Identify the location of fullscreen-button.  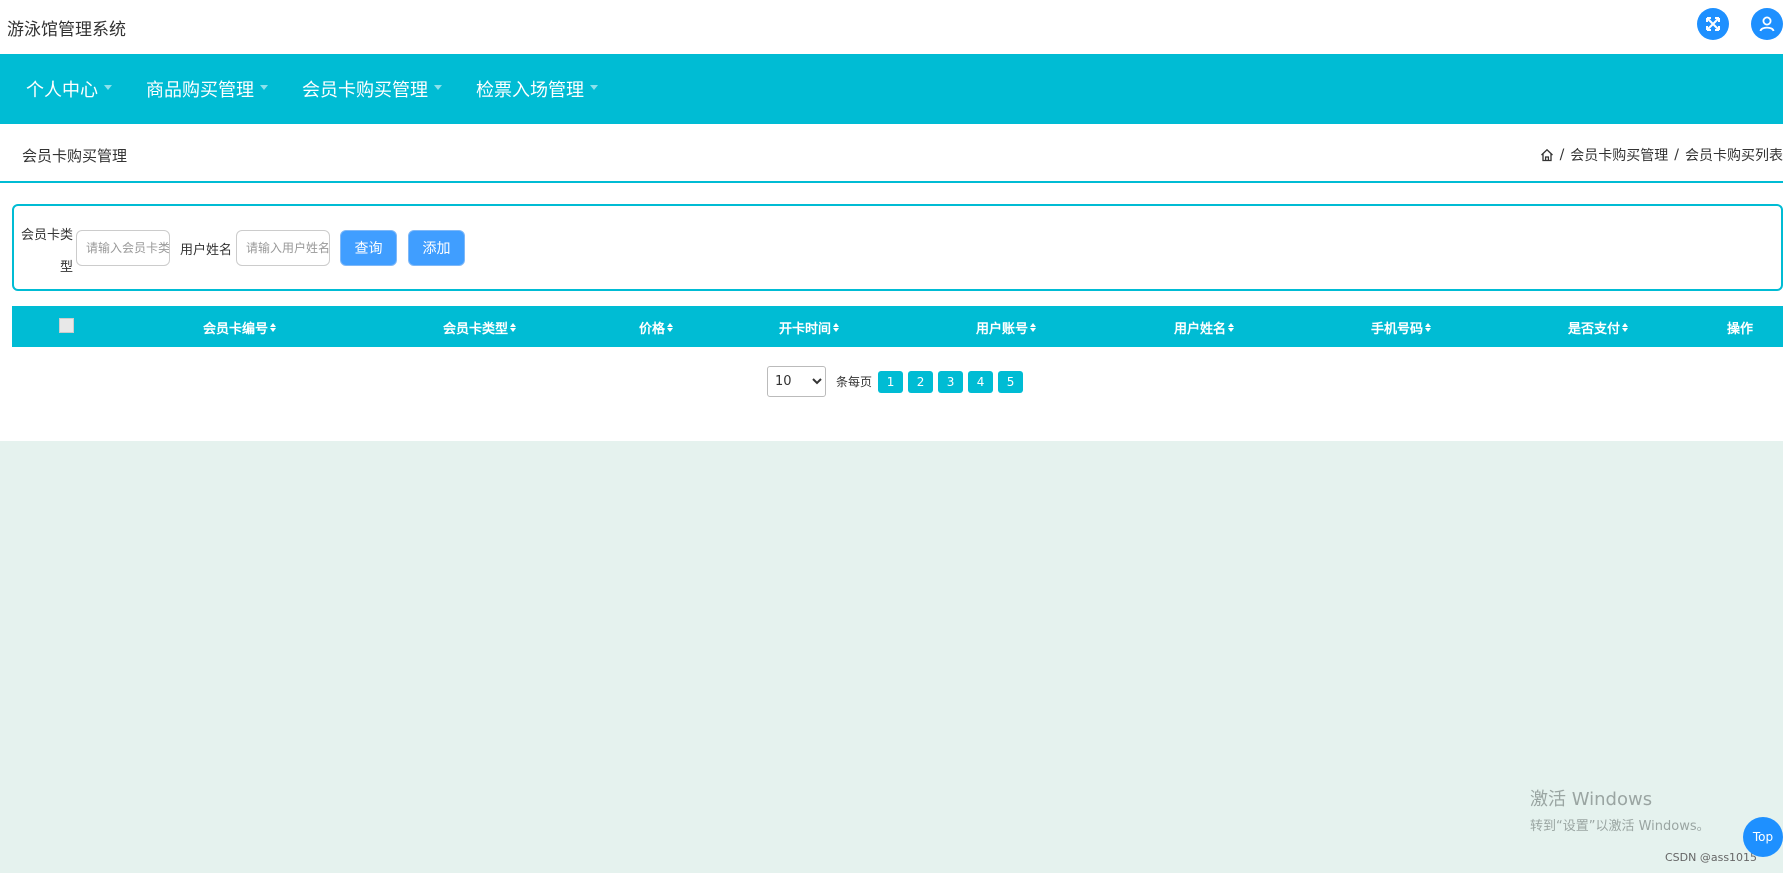
(1713, 24).